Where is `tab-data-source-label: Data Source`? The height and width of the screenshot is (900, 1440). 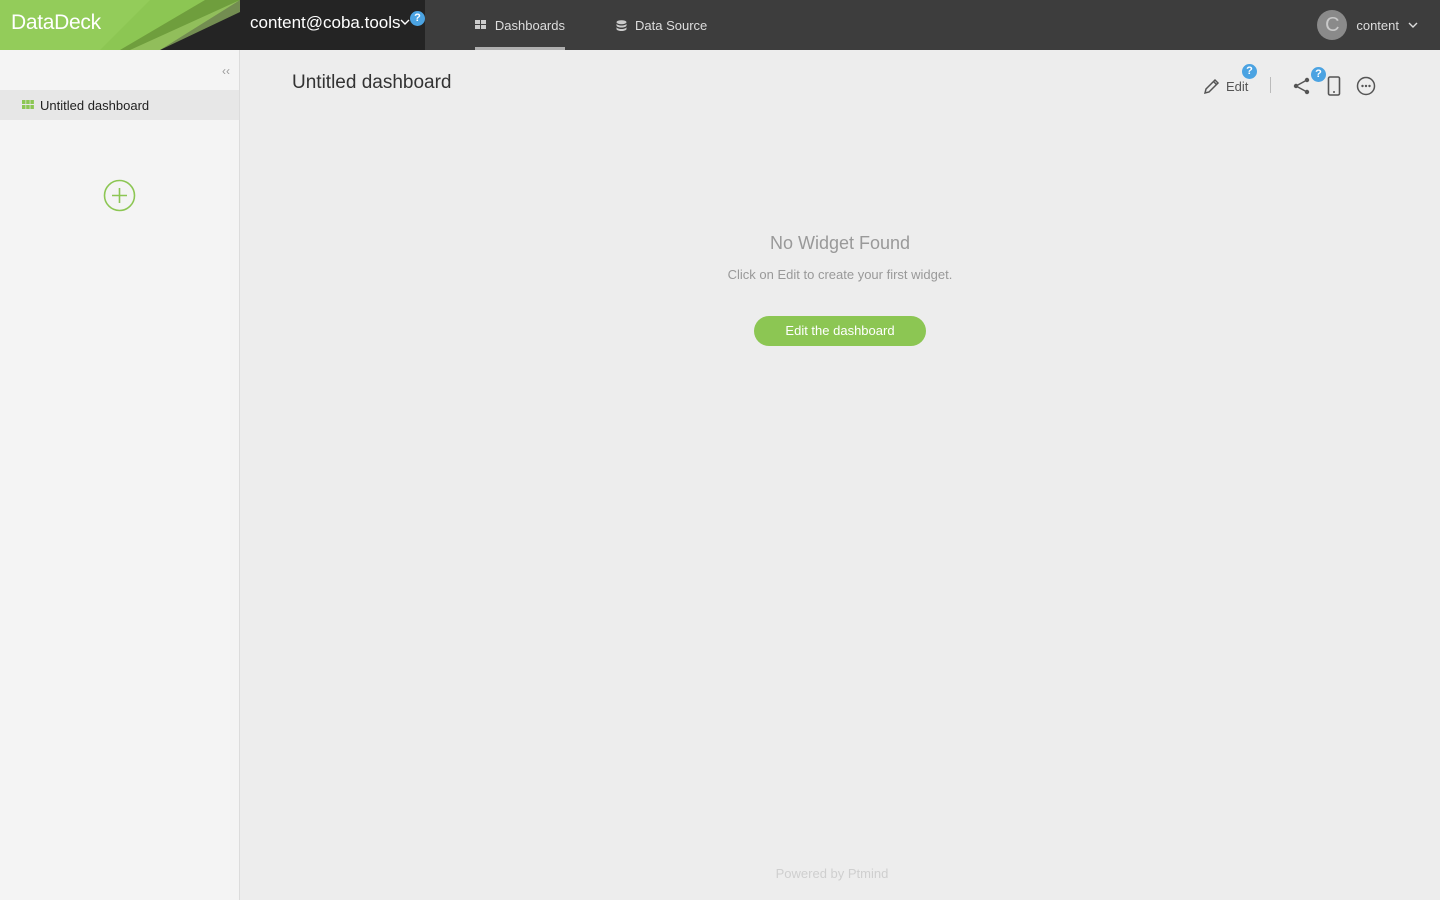 tab-data-source-label: Data Source is located at coordinates (671, 25).